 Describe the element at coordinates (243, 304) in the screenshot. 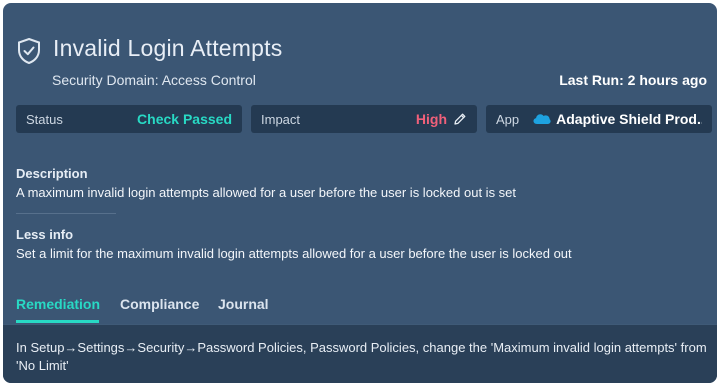

I see `tab-journal: Journal` at that location.